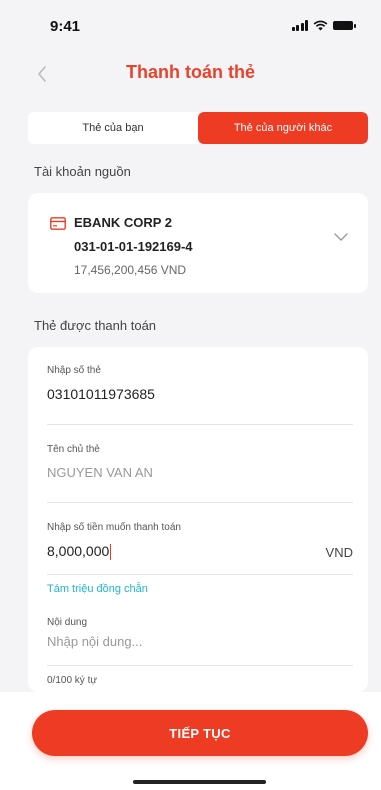  I want to click on home-indicator, so click(199, 782).